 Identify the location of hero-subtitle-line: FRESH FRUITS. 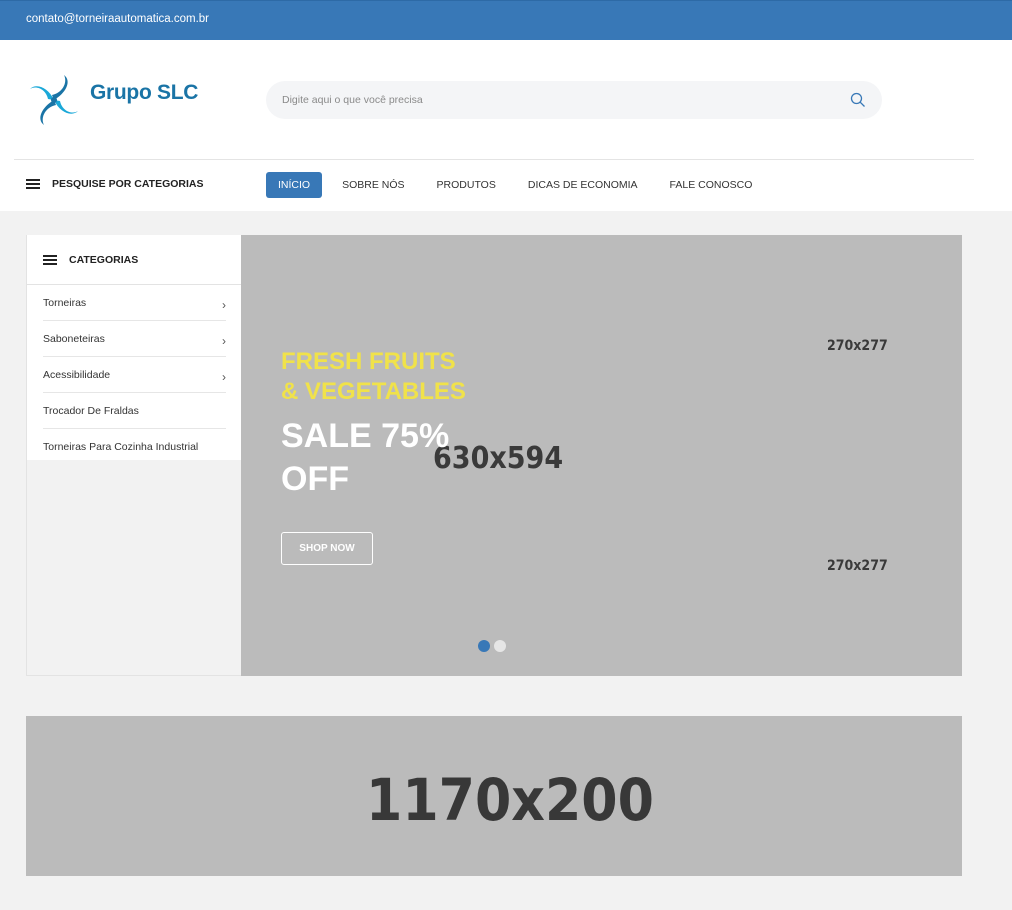
(368, 361).